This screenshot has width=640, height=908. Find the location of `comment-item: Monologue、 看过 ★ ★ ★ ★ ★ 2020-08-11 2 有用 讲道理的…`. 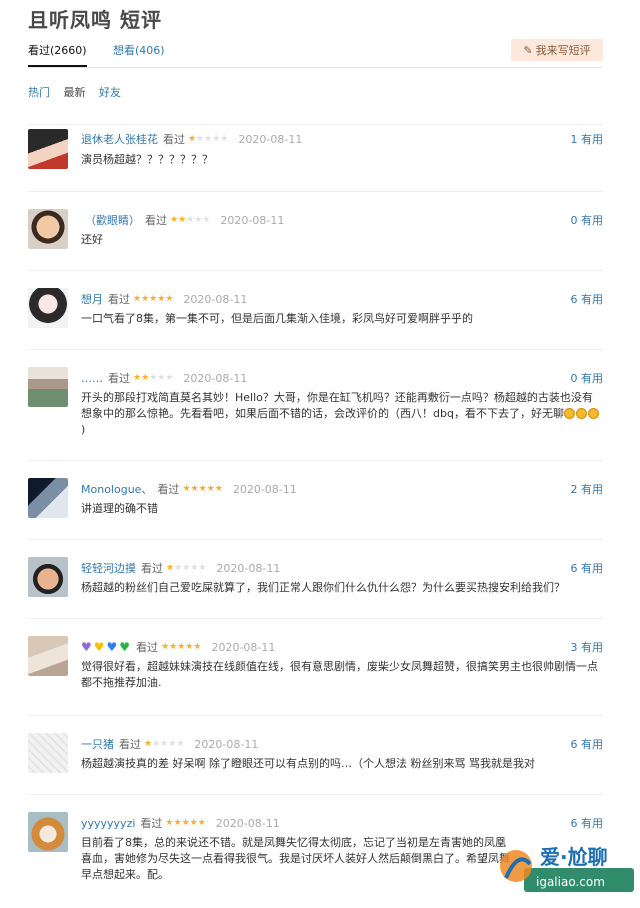

comment-item: Monologue、 看过 ★ ★ ★ ★ ★ 2020-08-11 2 有用 讲道理的… is located at coordinates (315, 500).